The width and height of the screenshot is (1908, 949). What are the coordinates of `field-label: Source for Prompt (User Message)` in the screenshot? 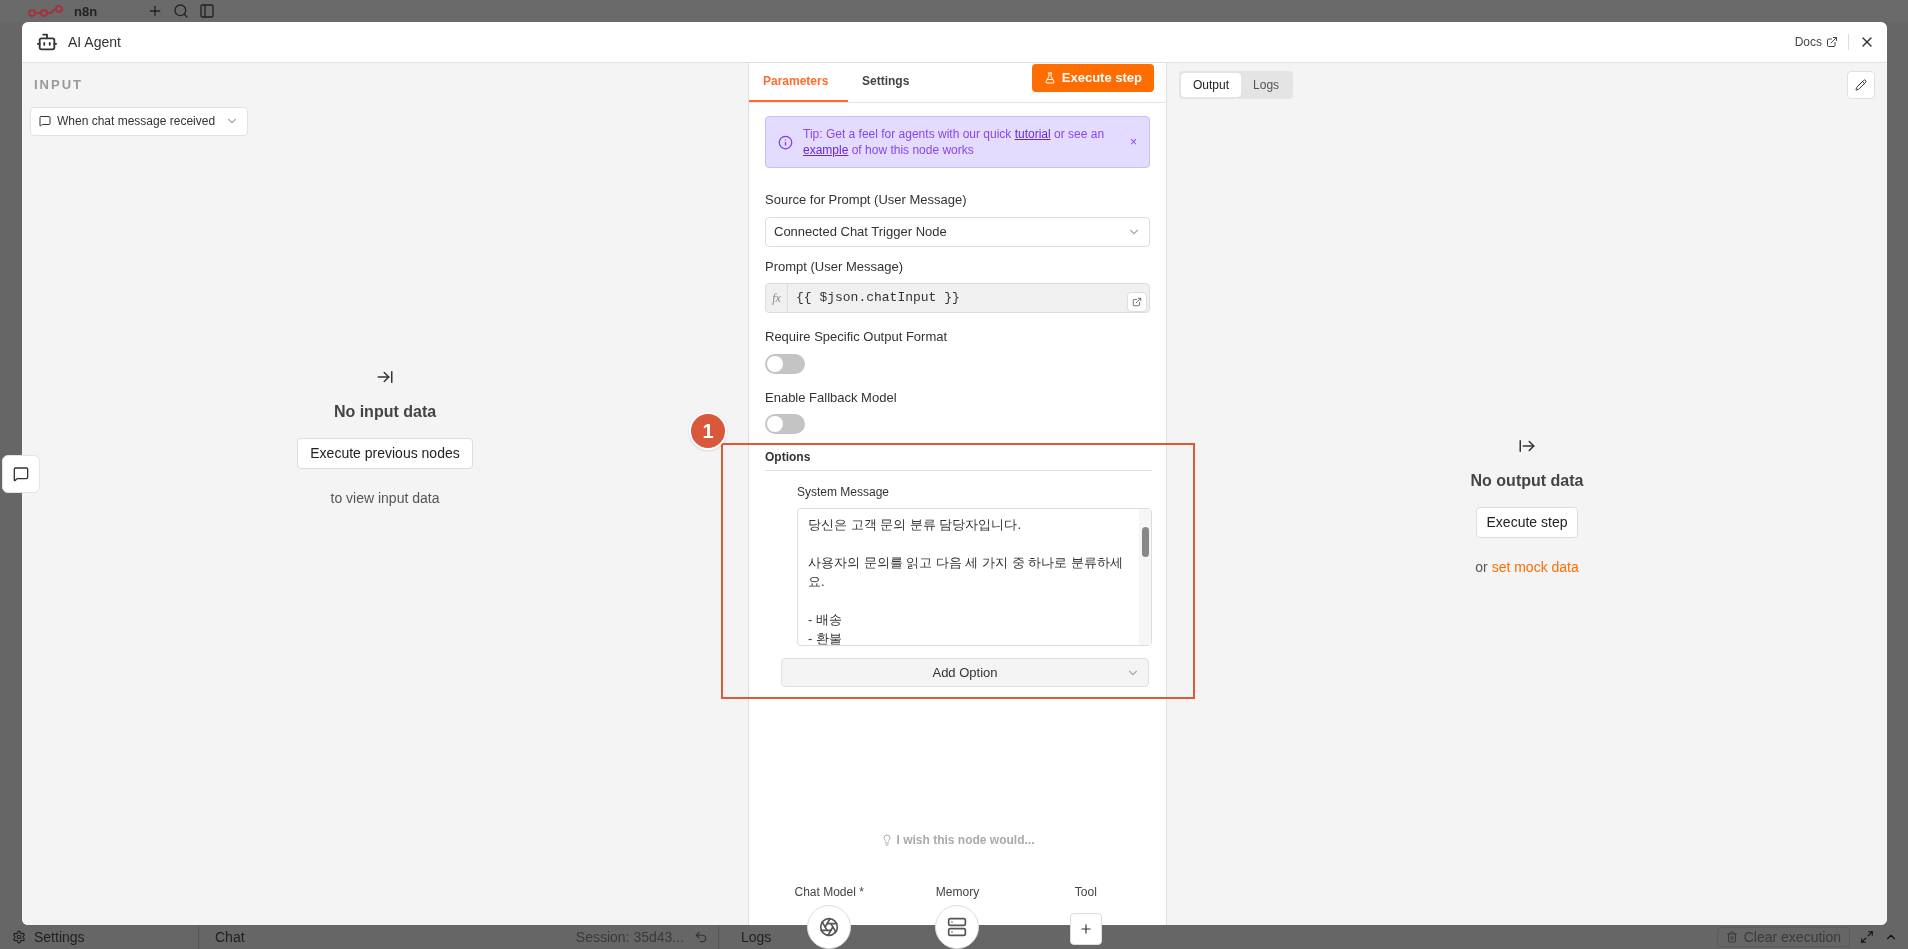 It's located at (866, 200).